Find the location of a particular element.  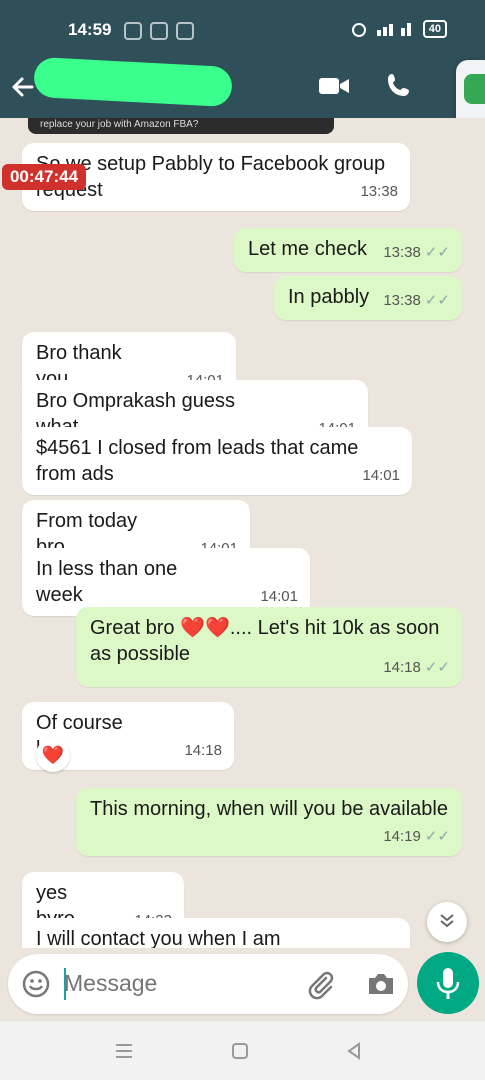

status-time: 14:59 is located at coordinates (90, 29).